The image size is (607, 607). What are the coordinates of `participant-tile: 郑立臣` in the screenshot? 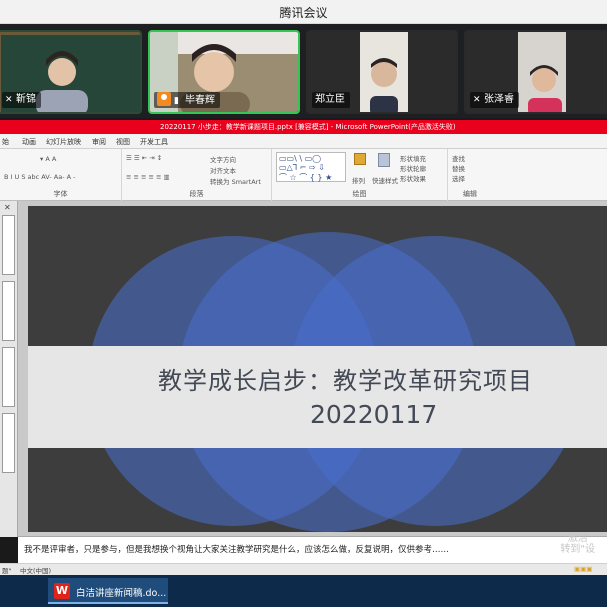 It's located at (382, 72).